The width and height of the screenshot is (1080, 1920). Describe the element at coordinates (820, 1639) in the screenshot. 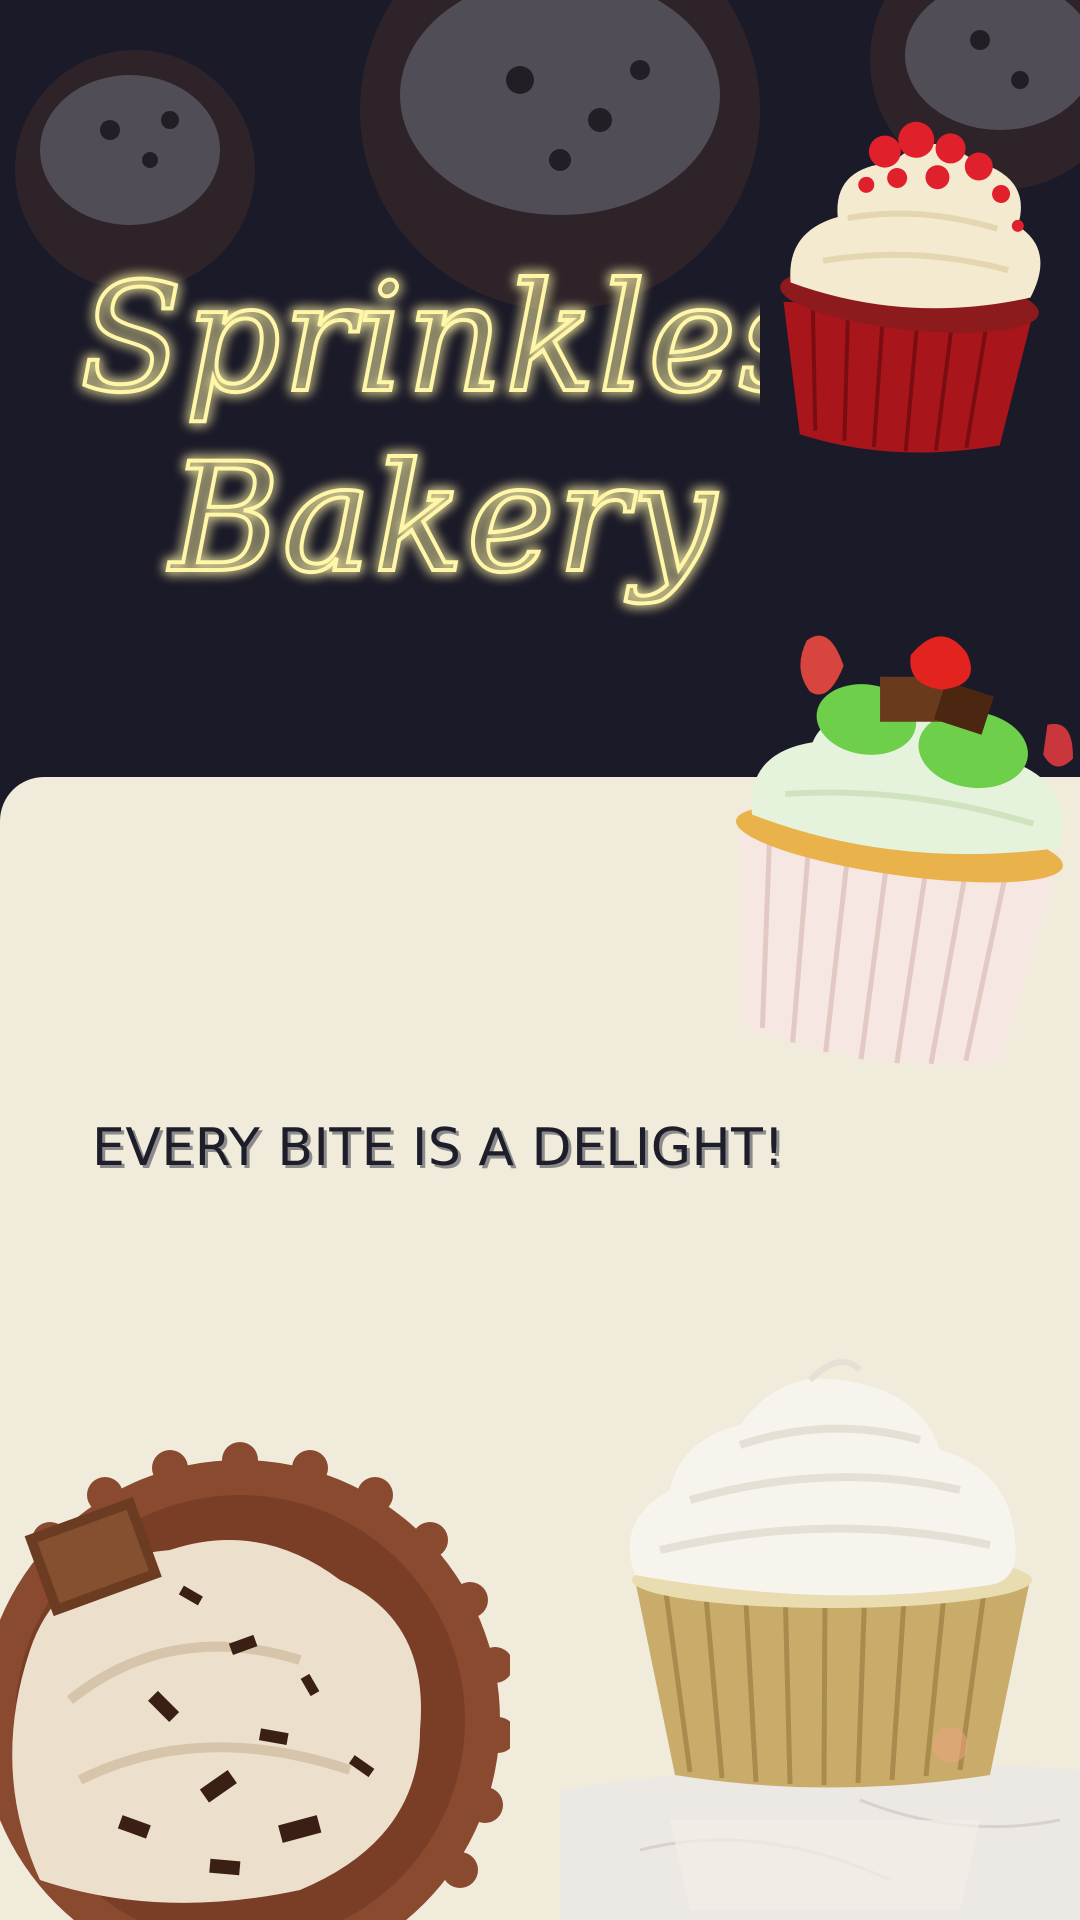

I see `vanilla-cupcake-image` at that location.